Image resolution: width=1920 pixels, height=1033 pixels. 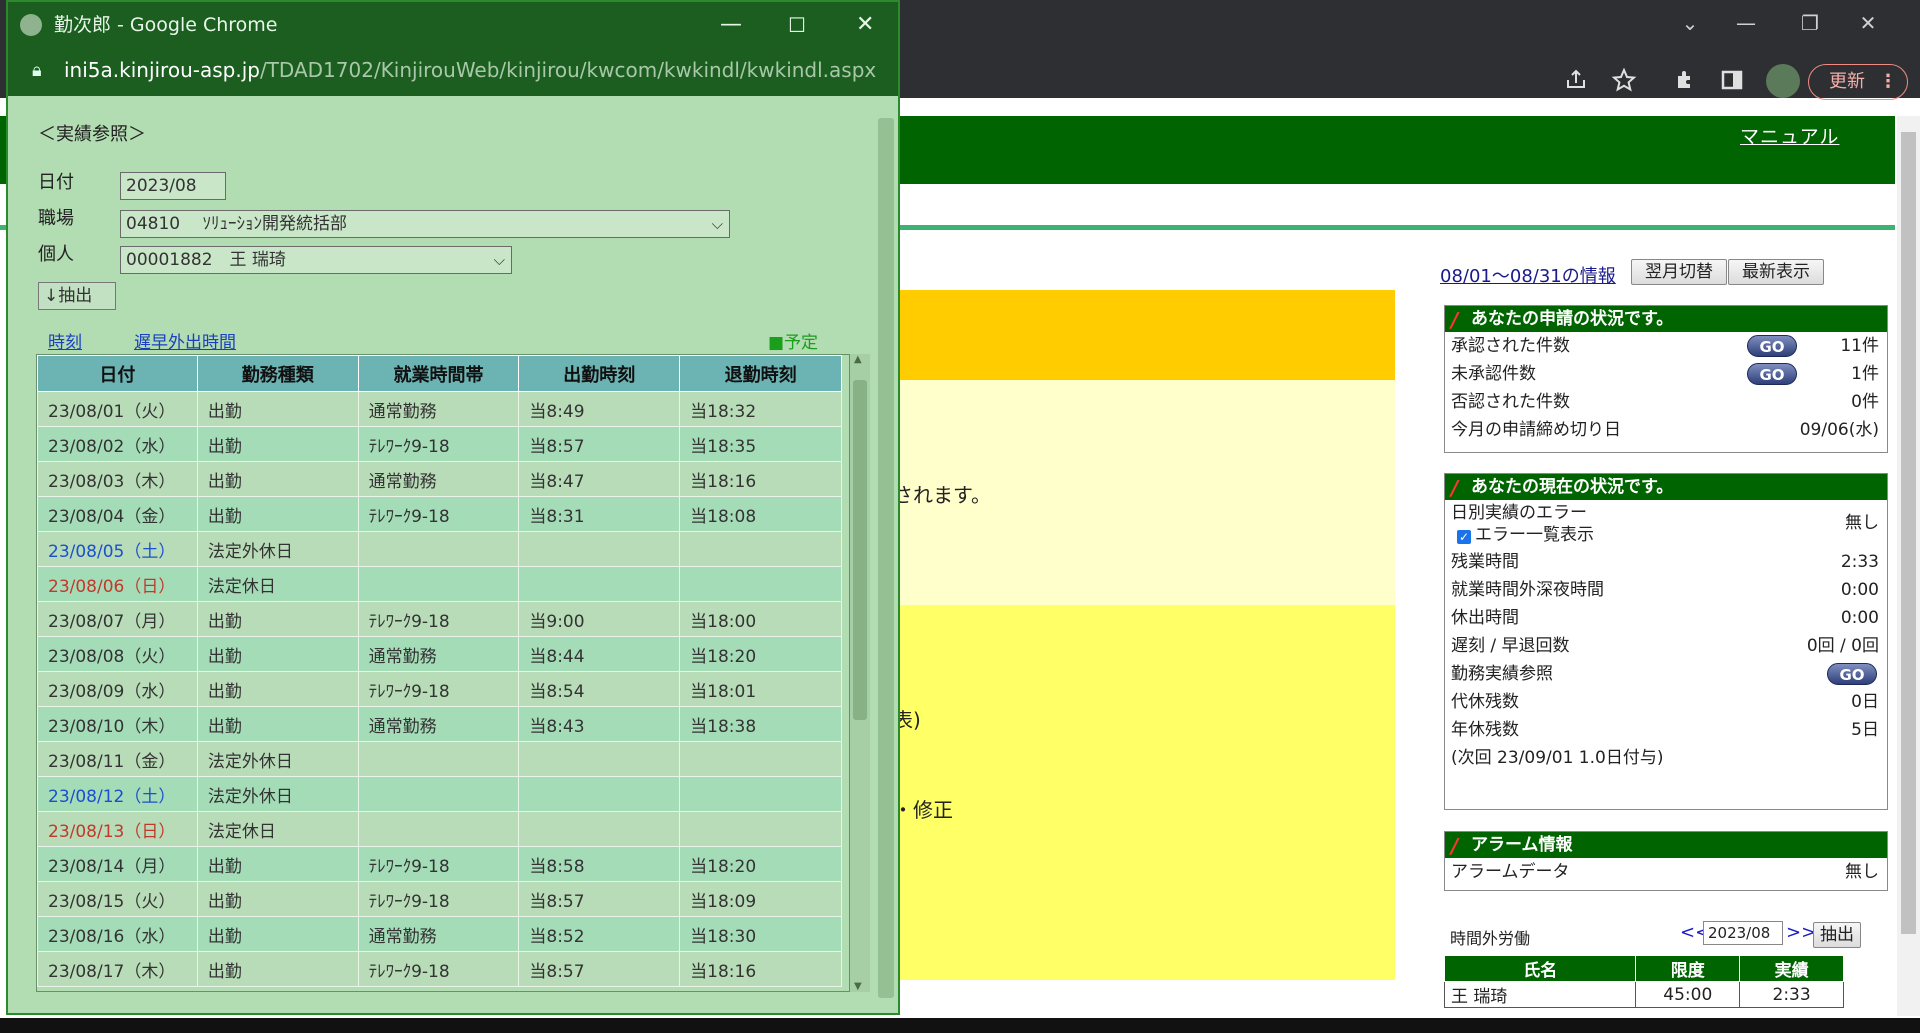 I want to click on maximize-icon: ☐, so click(x=797, y=25).